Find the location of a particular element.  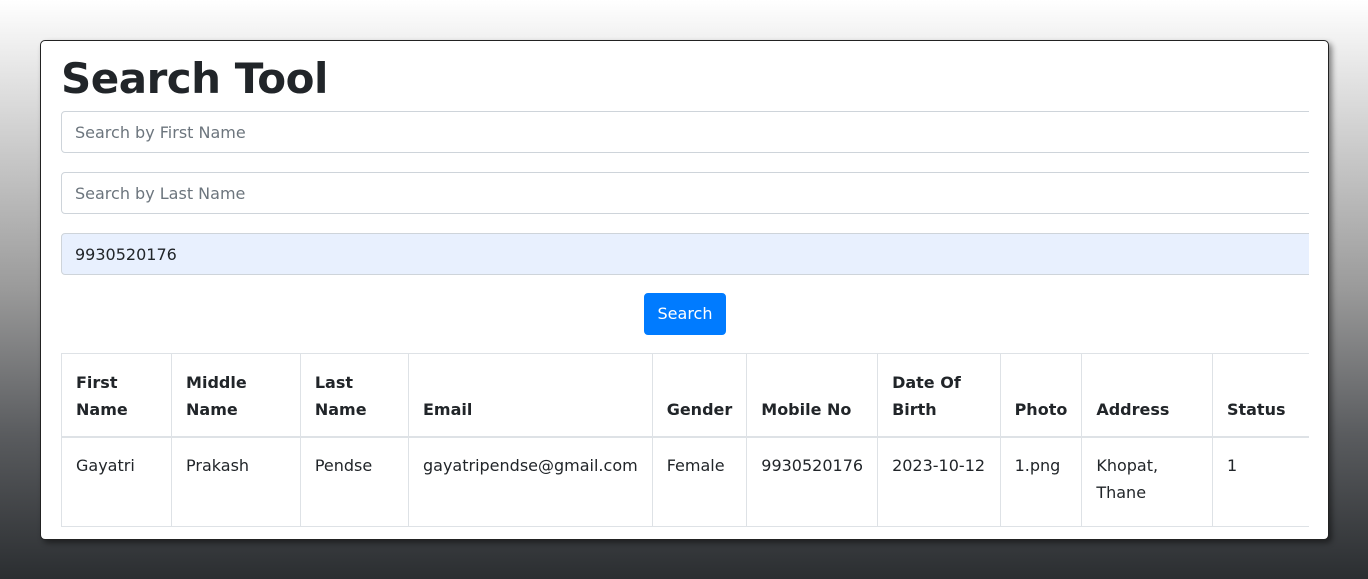

cell-address: Khopat, Thane is located at coordinates (1147, 481).